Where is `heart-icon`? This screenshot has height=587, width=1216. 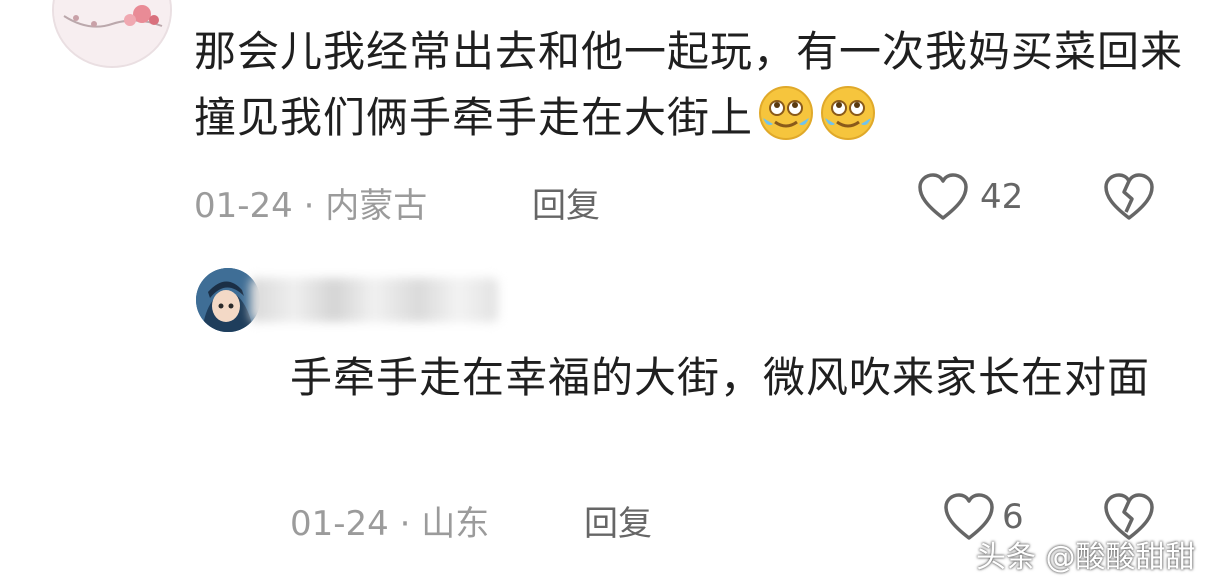 heart-icon is located at coordinates (943, 196).